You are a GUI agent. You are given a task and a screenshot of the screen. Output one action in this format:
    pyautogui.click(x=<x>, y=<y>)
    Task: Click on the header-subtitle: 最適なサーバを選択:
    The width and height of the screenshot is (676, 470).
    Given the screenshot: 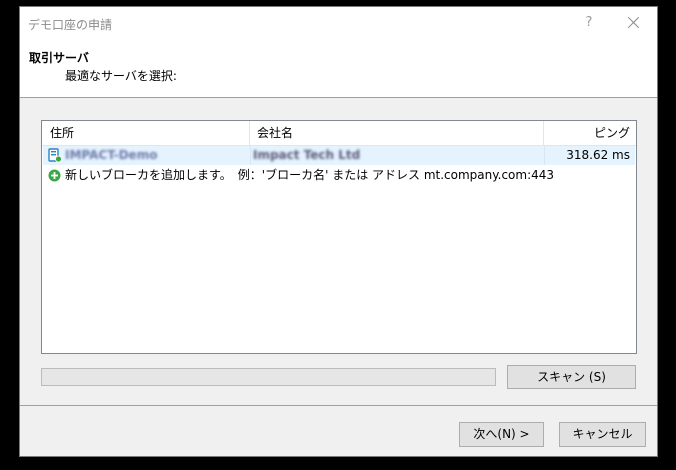 What is the action you would take?
    pyautogui.click(x=121, y=76)
    